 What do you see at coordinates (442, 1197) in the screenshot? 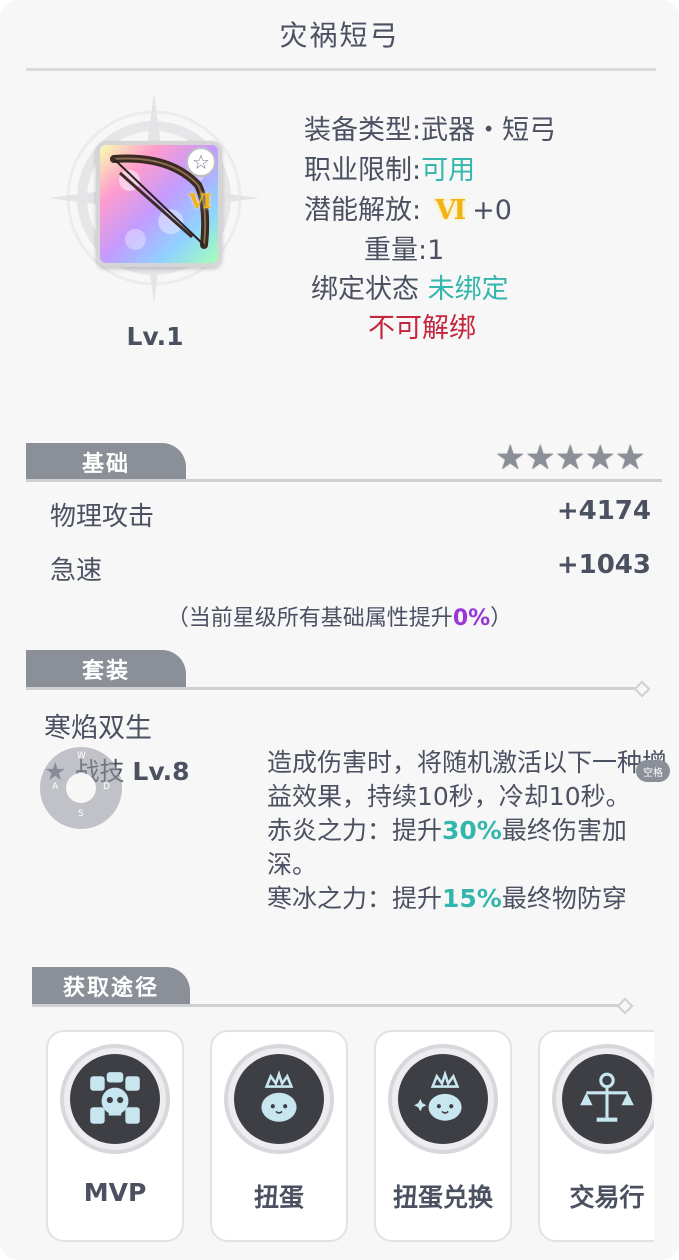
I see `route-label: 扭蛋兑换` at bounding box center [442, 1197].